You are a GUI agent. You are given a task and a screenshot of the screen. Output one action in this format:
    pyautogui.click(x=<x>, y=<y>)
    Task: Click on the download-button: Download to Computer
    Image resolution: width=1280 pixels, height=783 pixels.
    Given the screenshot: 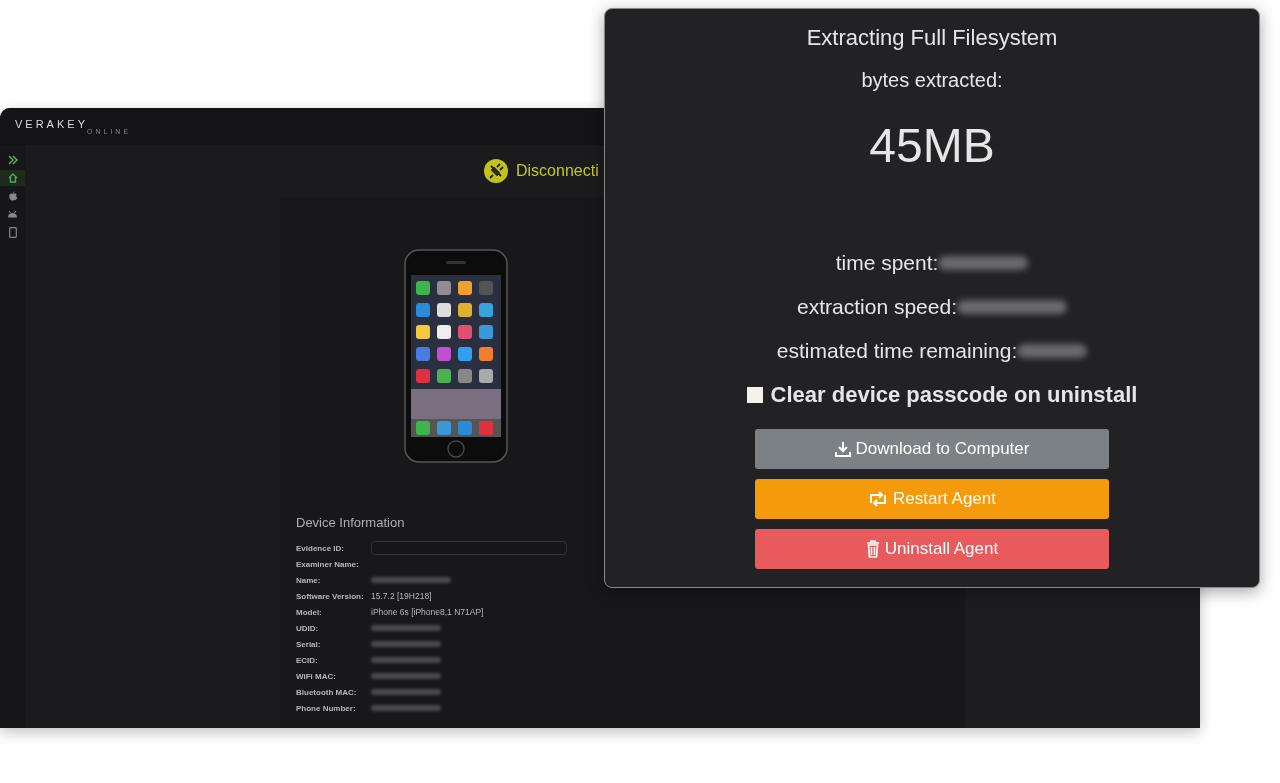 What is the action you would take?
    pyautogui.click(x=932, y=449)
    